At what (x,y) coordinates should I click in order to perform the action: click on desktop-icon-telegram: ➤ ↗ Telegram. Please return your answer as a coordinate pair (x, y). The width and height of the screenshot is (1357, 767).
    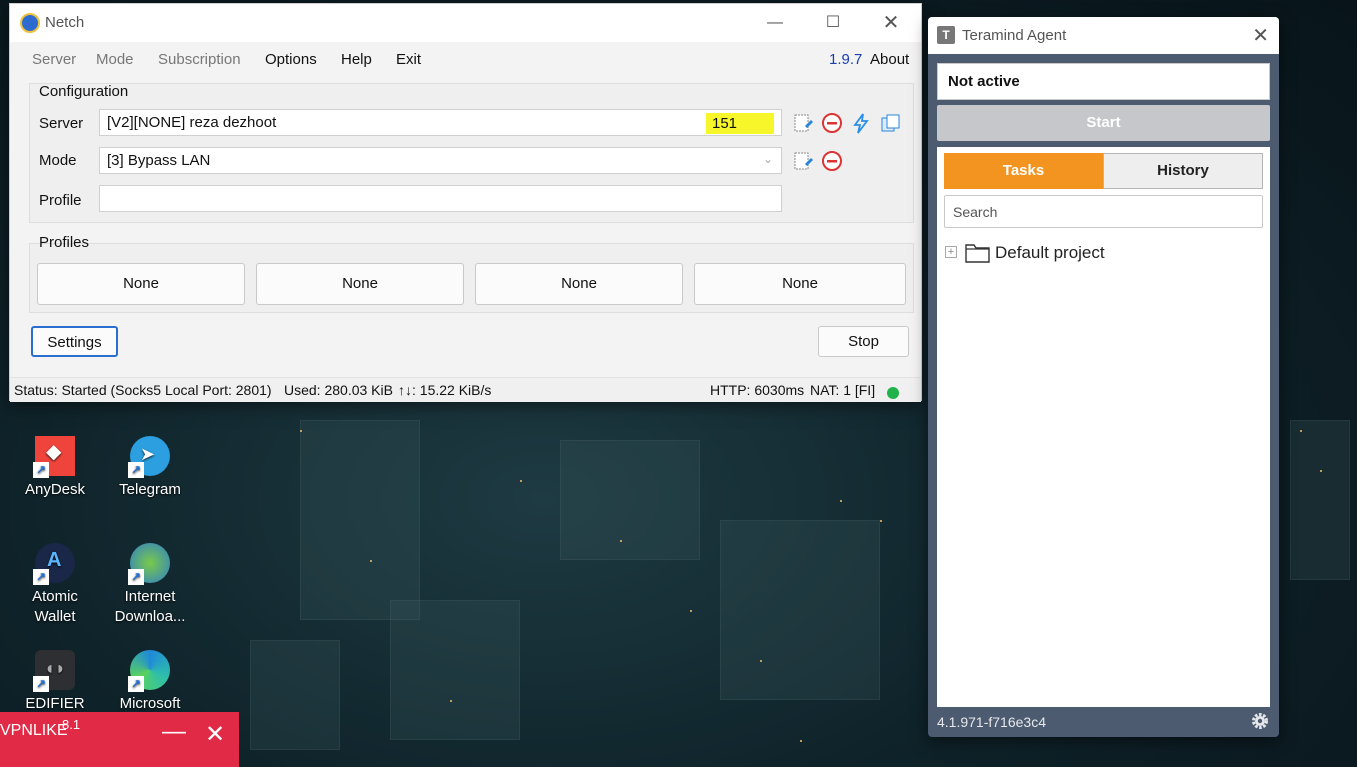
    Looking at the image, I should click on (150, 468).